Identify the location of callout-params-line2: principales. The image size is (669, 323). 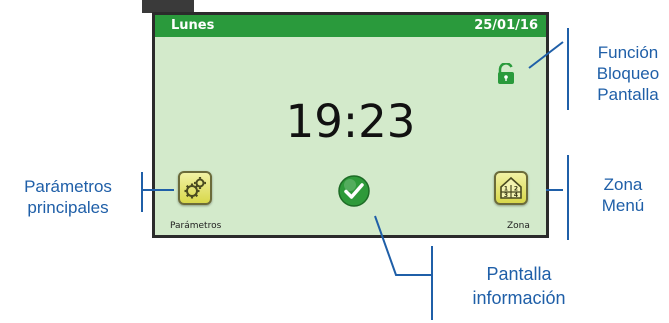
(68, 207).